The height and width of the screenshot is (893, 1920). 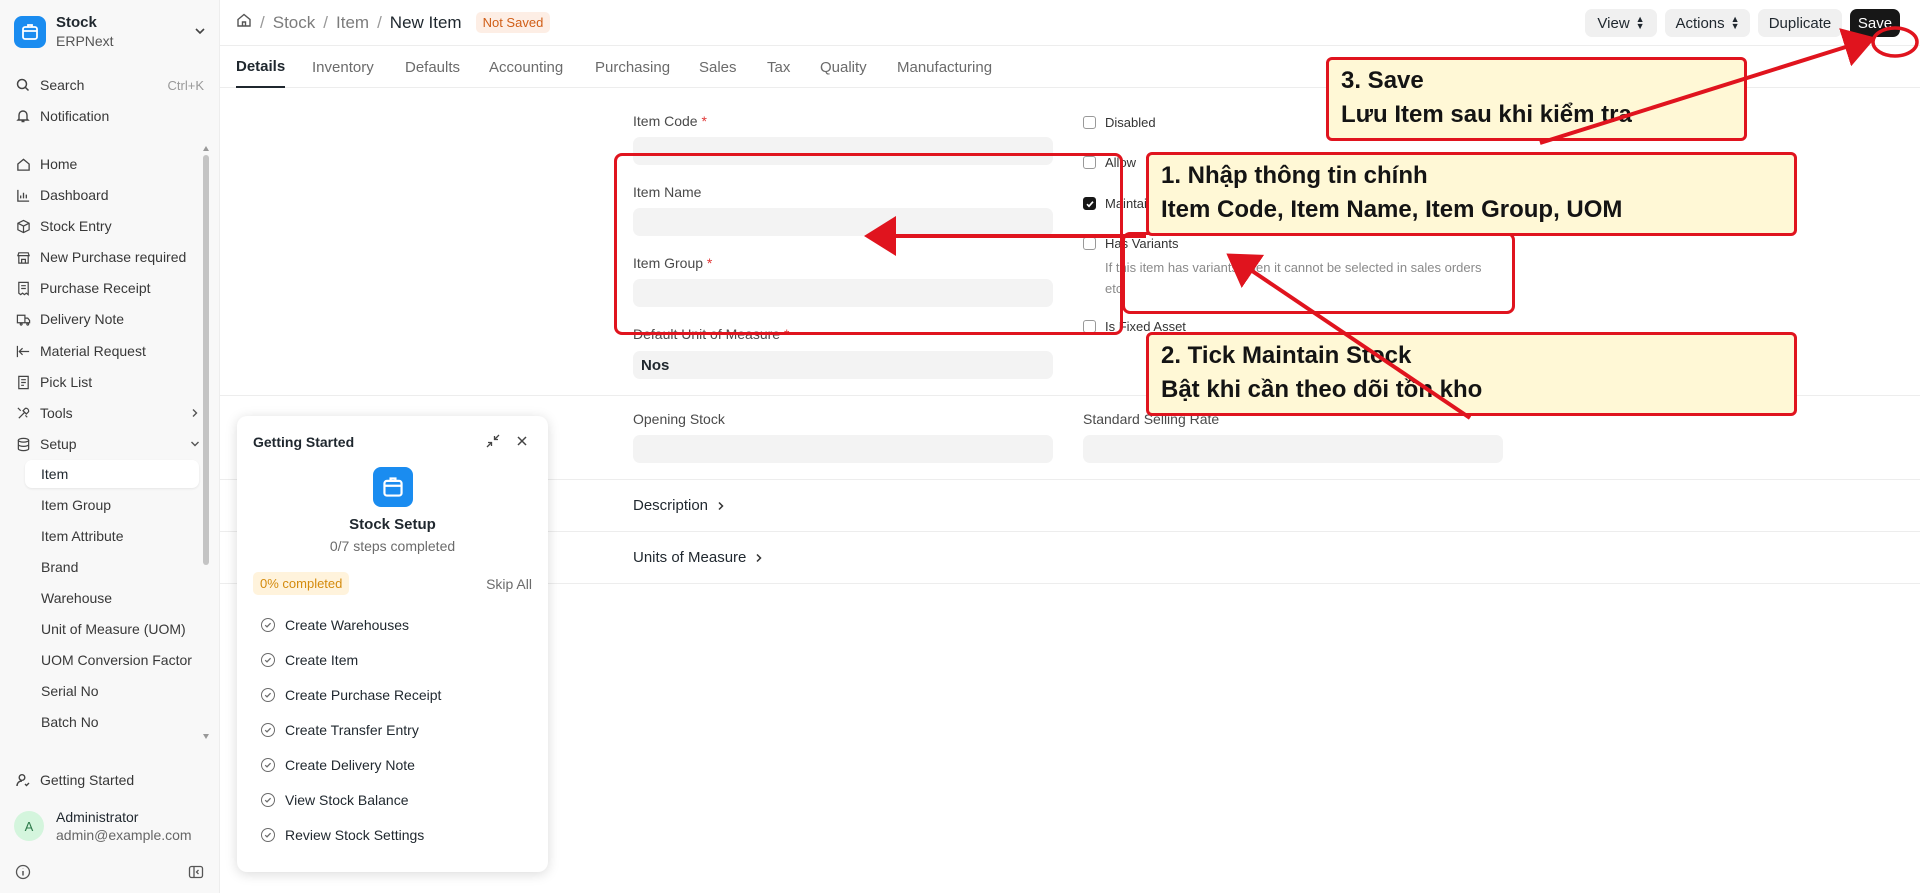 What do you see at coordinates (112, 598) in the screenshot?
I see `sidebar-item-warehouse: Warehouse` at bounding box center [112, 598].